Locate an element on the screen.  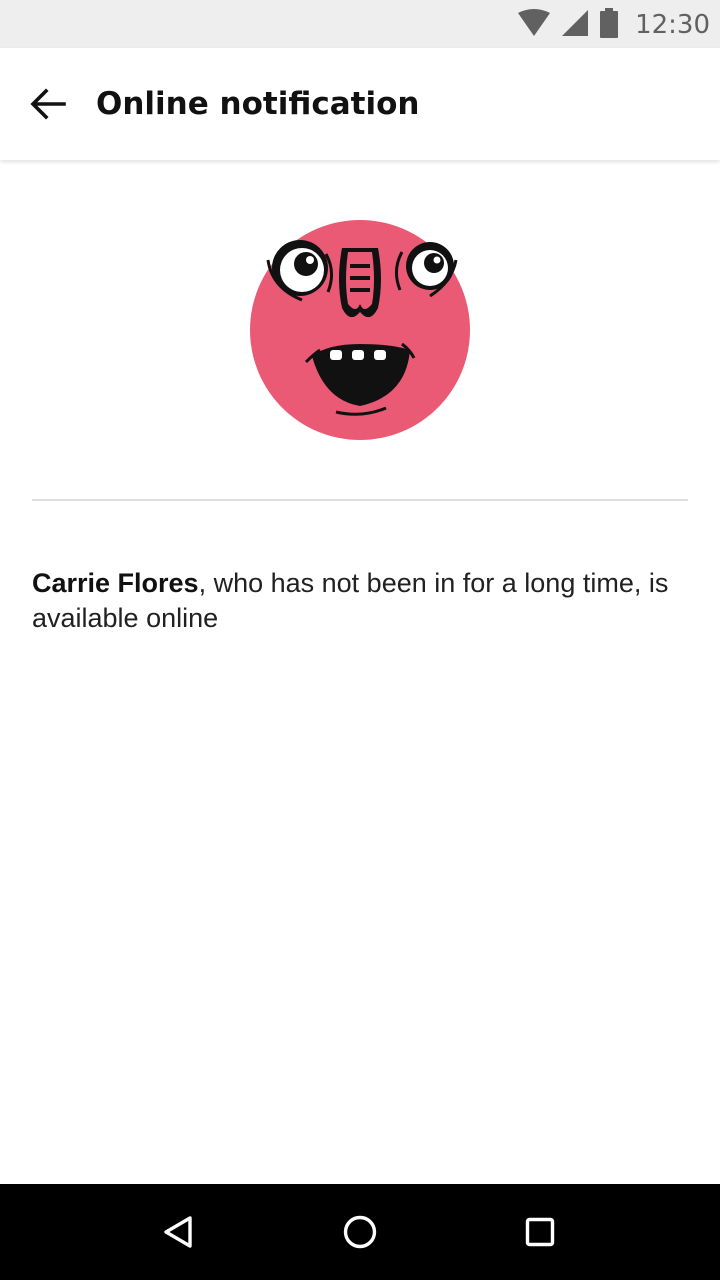
nav-recents-button is located at coordinates (540, 1232).